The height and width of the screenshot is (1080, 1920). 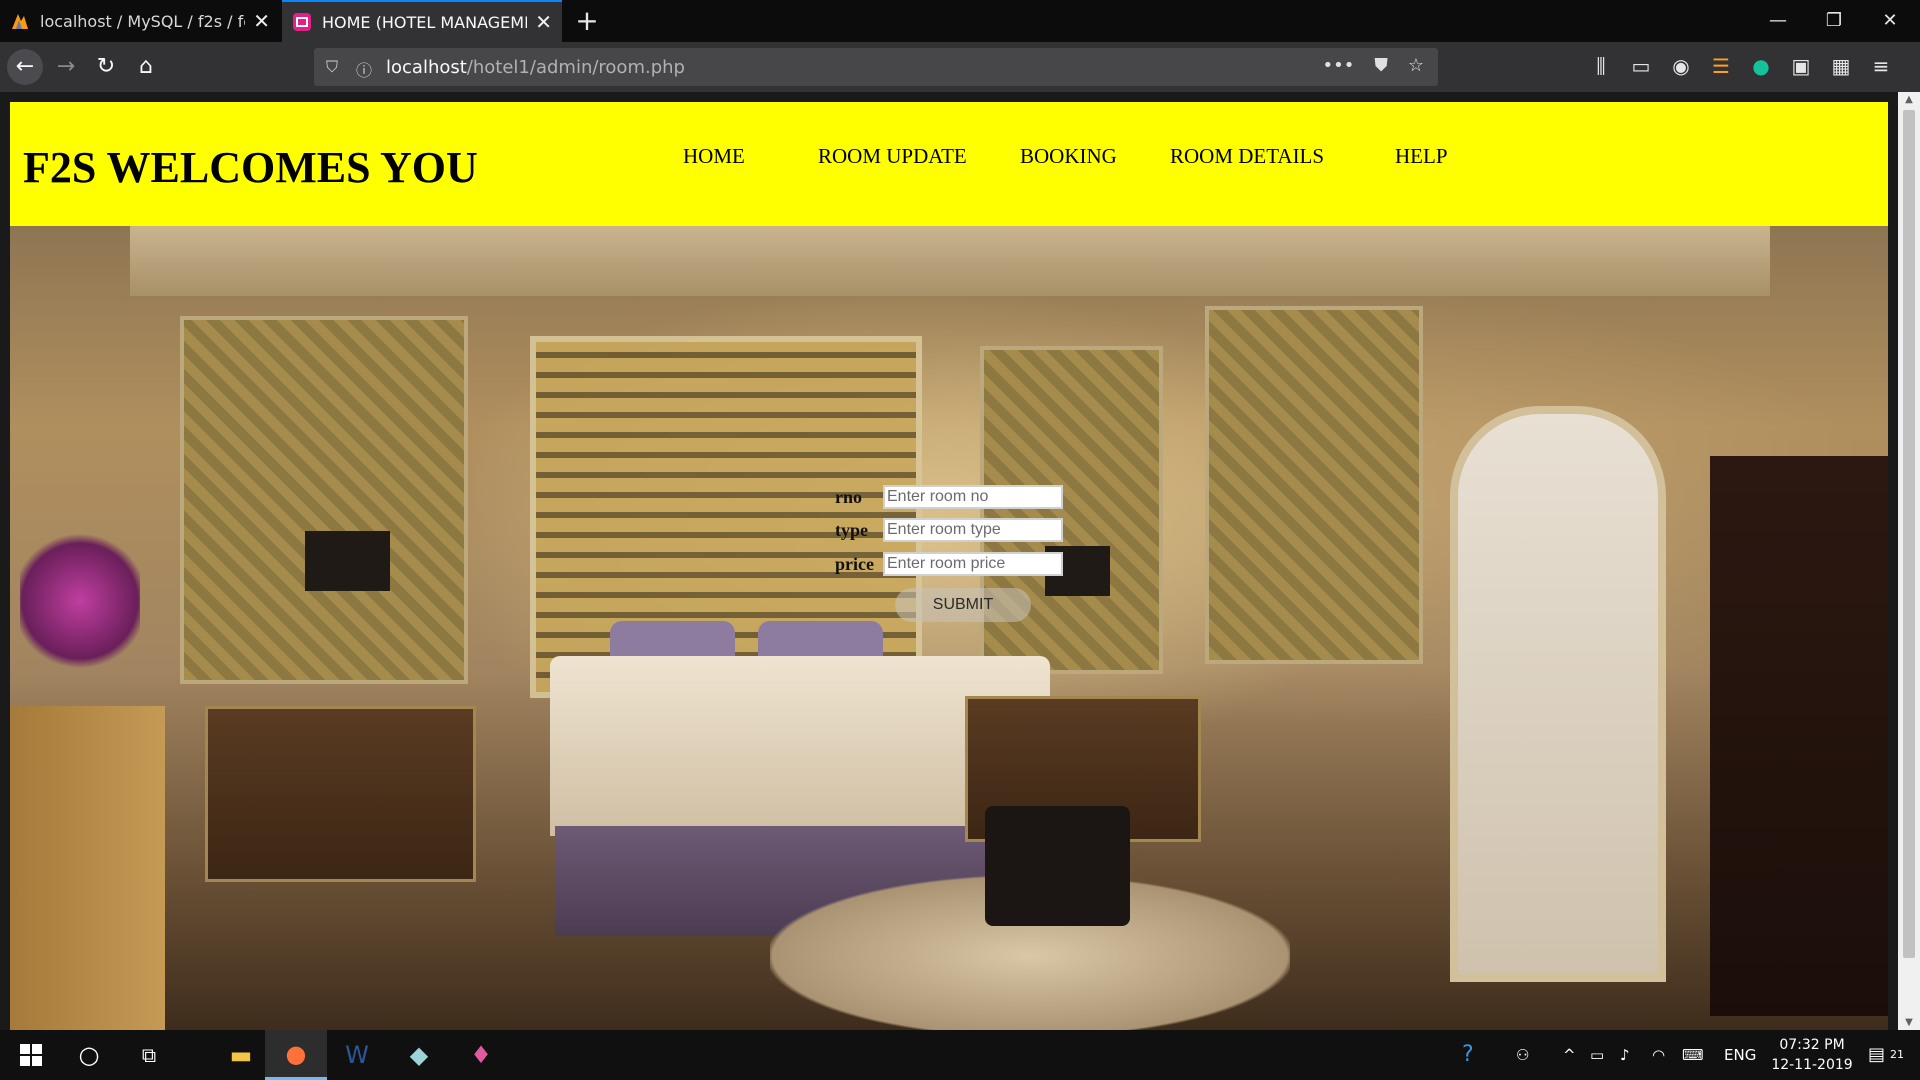 What do you see at coordinates (1812, 1055) in the screenshot?
I see `taskbar-clock: 07:32 PM 12-11-2019` at bounding box center [1812, 1055].